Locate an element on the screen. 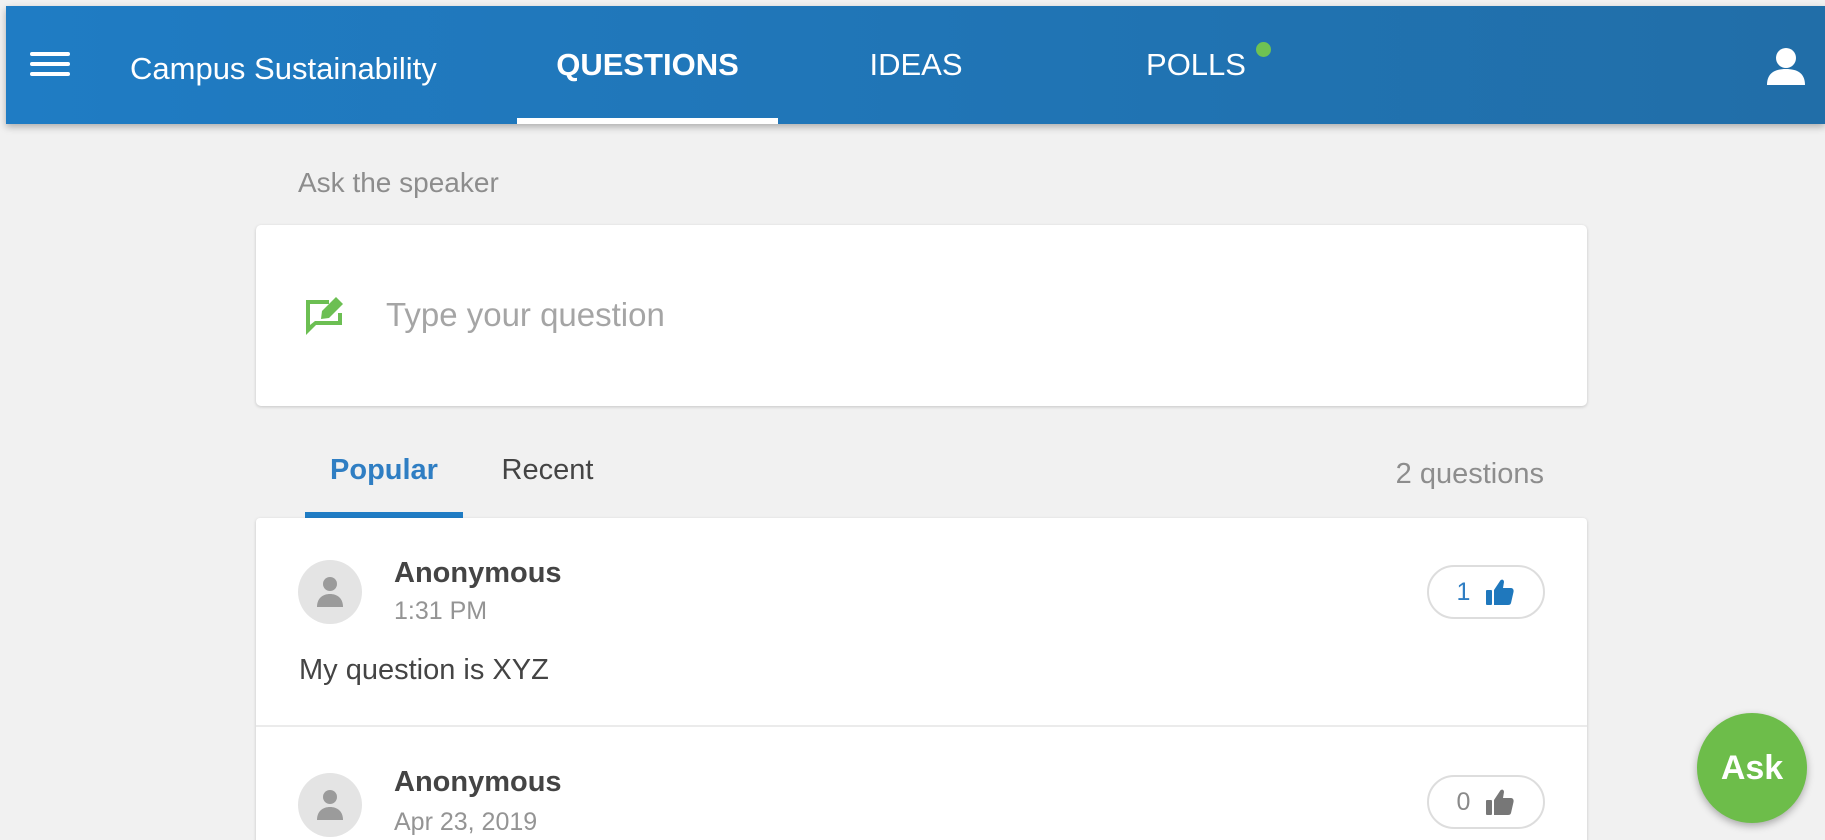 The width and height of the screenshot is (1825, 840). upvote-button: 1 is located at coordinates (1486, 592).